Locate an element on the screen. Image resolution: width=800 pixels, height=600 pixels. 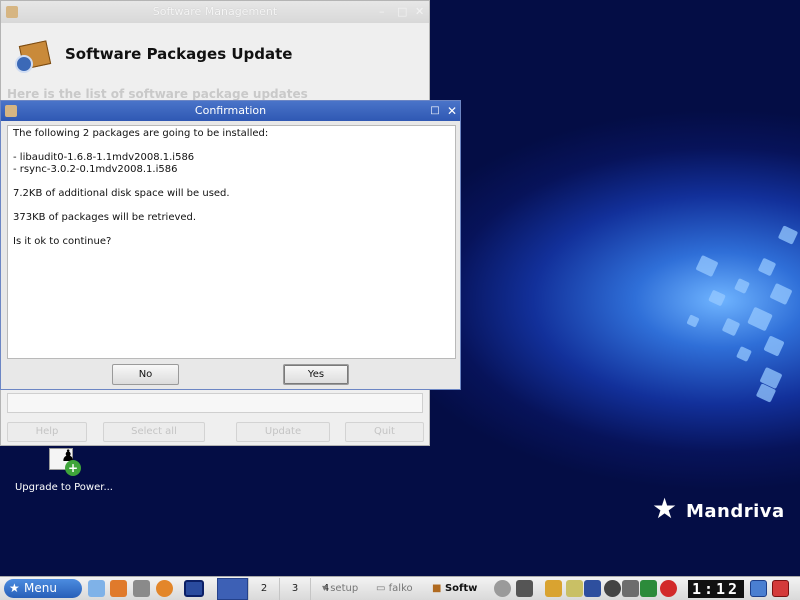
window-header: Software Packages Update is located at coordinates (215, 53).